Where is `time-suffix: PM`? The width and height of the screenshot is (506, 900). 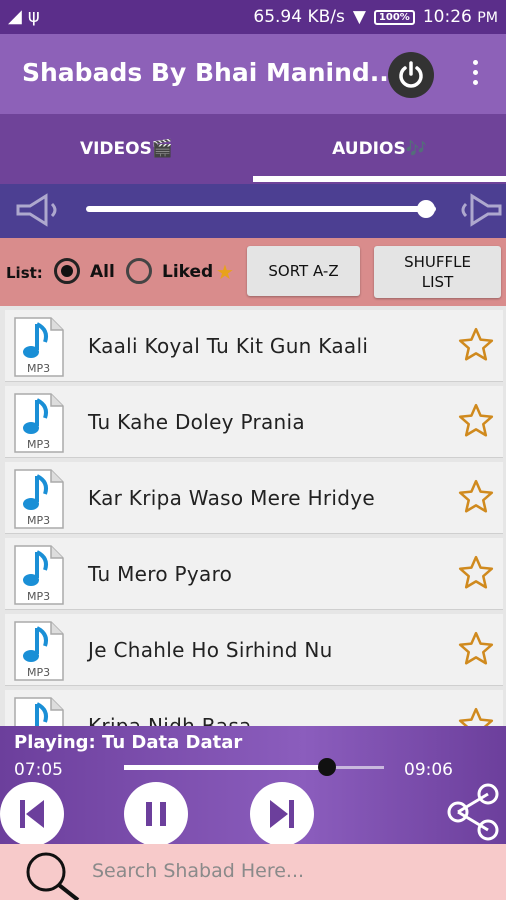 time-suffix: PM is located at coordinates (487, 18).